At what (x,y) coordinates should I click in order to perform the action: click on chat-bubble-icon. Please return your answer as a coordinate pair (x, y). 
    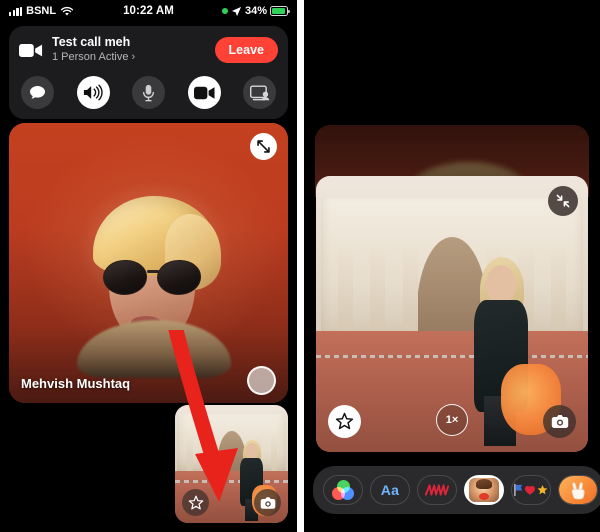
    Looking at the image, I should click on (37, 92).